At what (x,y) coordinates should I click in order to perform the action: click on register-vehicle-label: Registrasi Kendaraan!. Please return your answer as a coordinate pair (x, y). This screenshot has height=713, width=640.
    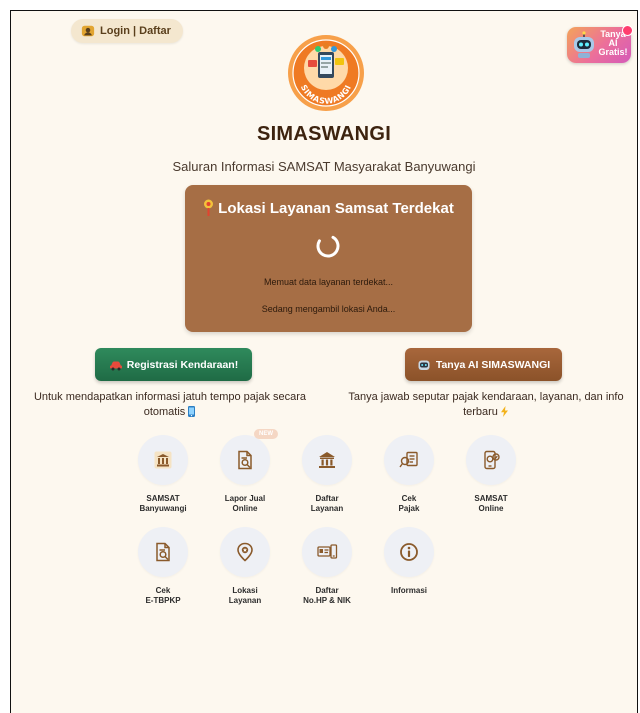
    Looking at the image, I should click on (182, 364).